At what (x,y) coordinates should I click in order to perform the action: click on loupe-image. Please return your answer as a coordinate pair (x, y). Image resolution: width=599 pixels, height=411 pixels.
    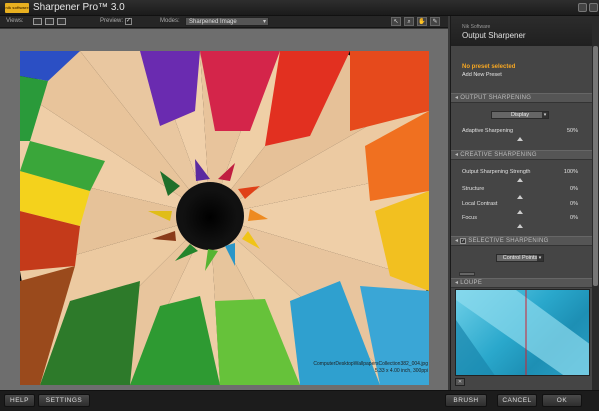
    Looking at the image, I should click on (522, 332).